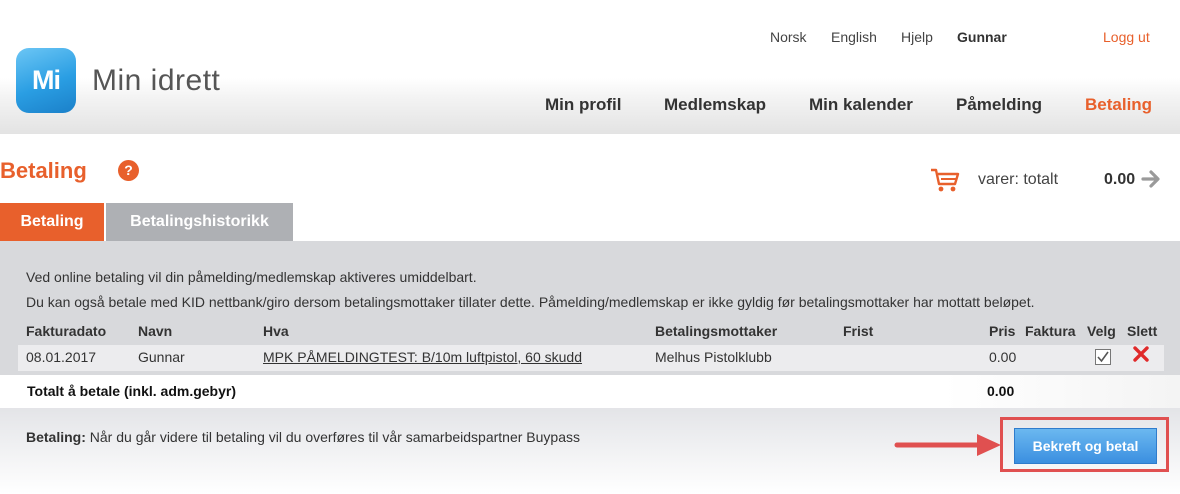 This screenshot has width=1180, height=494. Describe the element at coordinates (52, 222) in the screenshot. I see `tab-betaling: Betaling` at that location.